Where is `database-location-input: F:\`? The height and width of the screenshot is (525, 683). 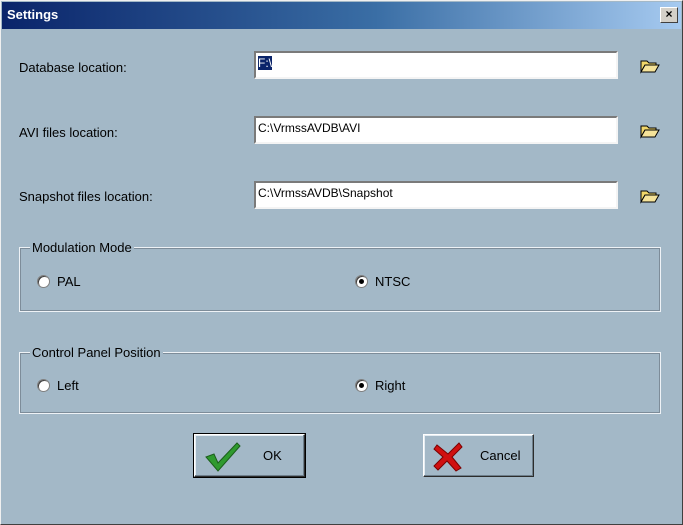 database-location-input: F:\ is located at coordinates (436, 65).